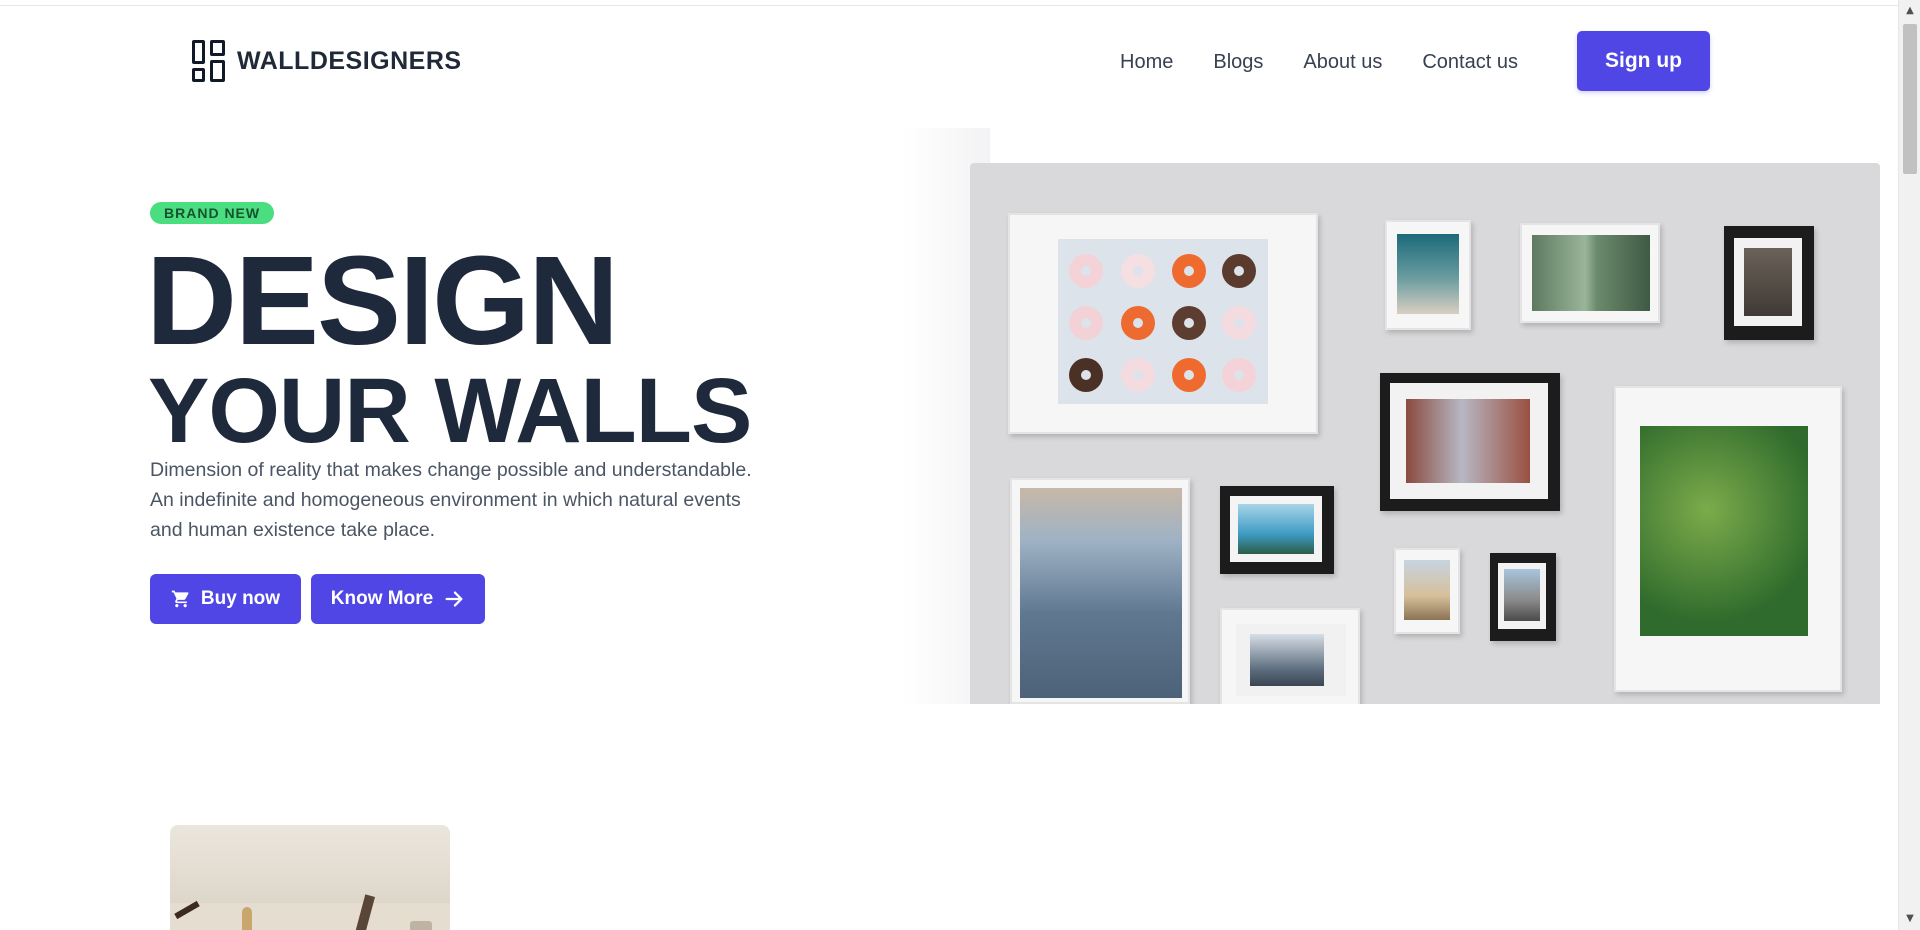  I want to click on know-more-button: Know More, so click(398, 599).